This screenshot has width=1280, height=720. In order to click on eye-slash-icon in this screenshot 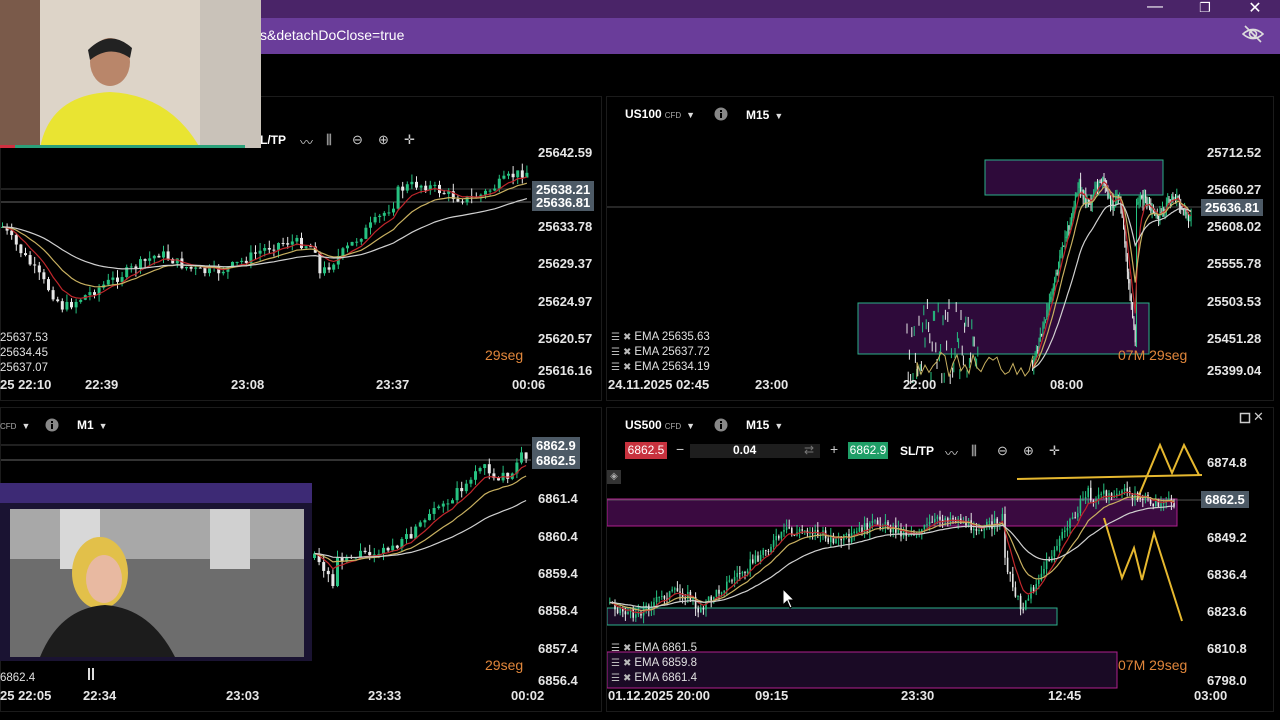, I will do `click(1253, 34)`.